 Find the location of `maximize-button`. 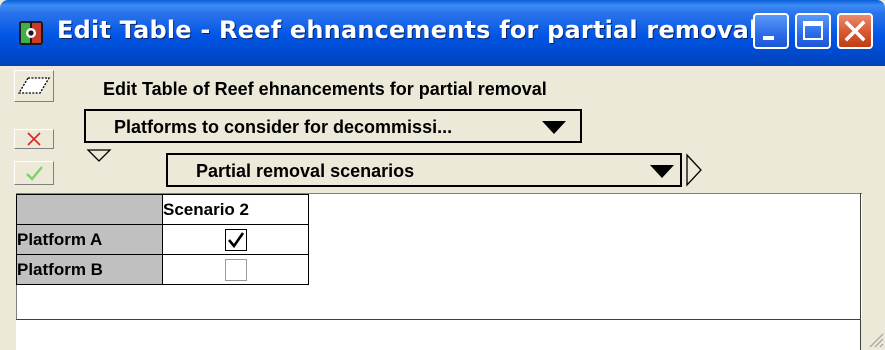

maximize-button is located at coordinates (813, 31).